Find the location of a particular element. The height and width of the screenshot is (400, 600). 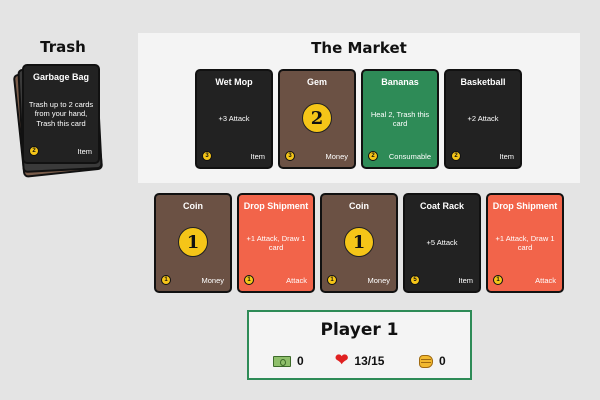

fist-icon is located at coordinates (426, 361).